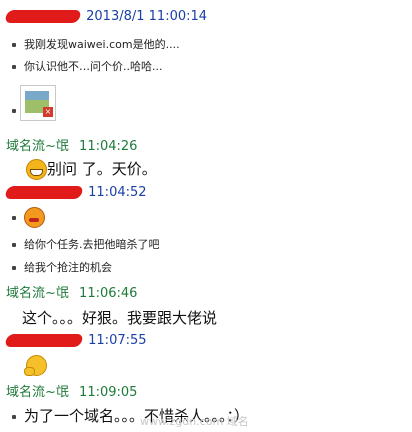 The width and height of the screenshot is (412, 432). Describe the element at coordinates (71, 291) in the screenshot. I see `message-header: 域名流~氓 11:06:46` at that location.